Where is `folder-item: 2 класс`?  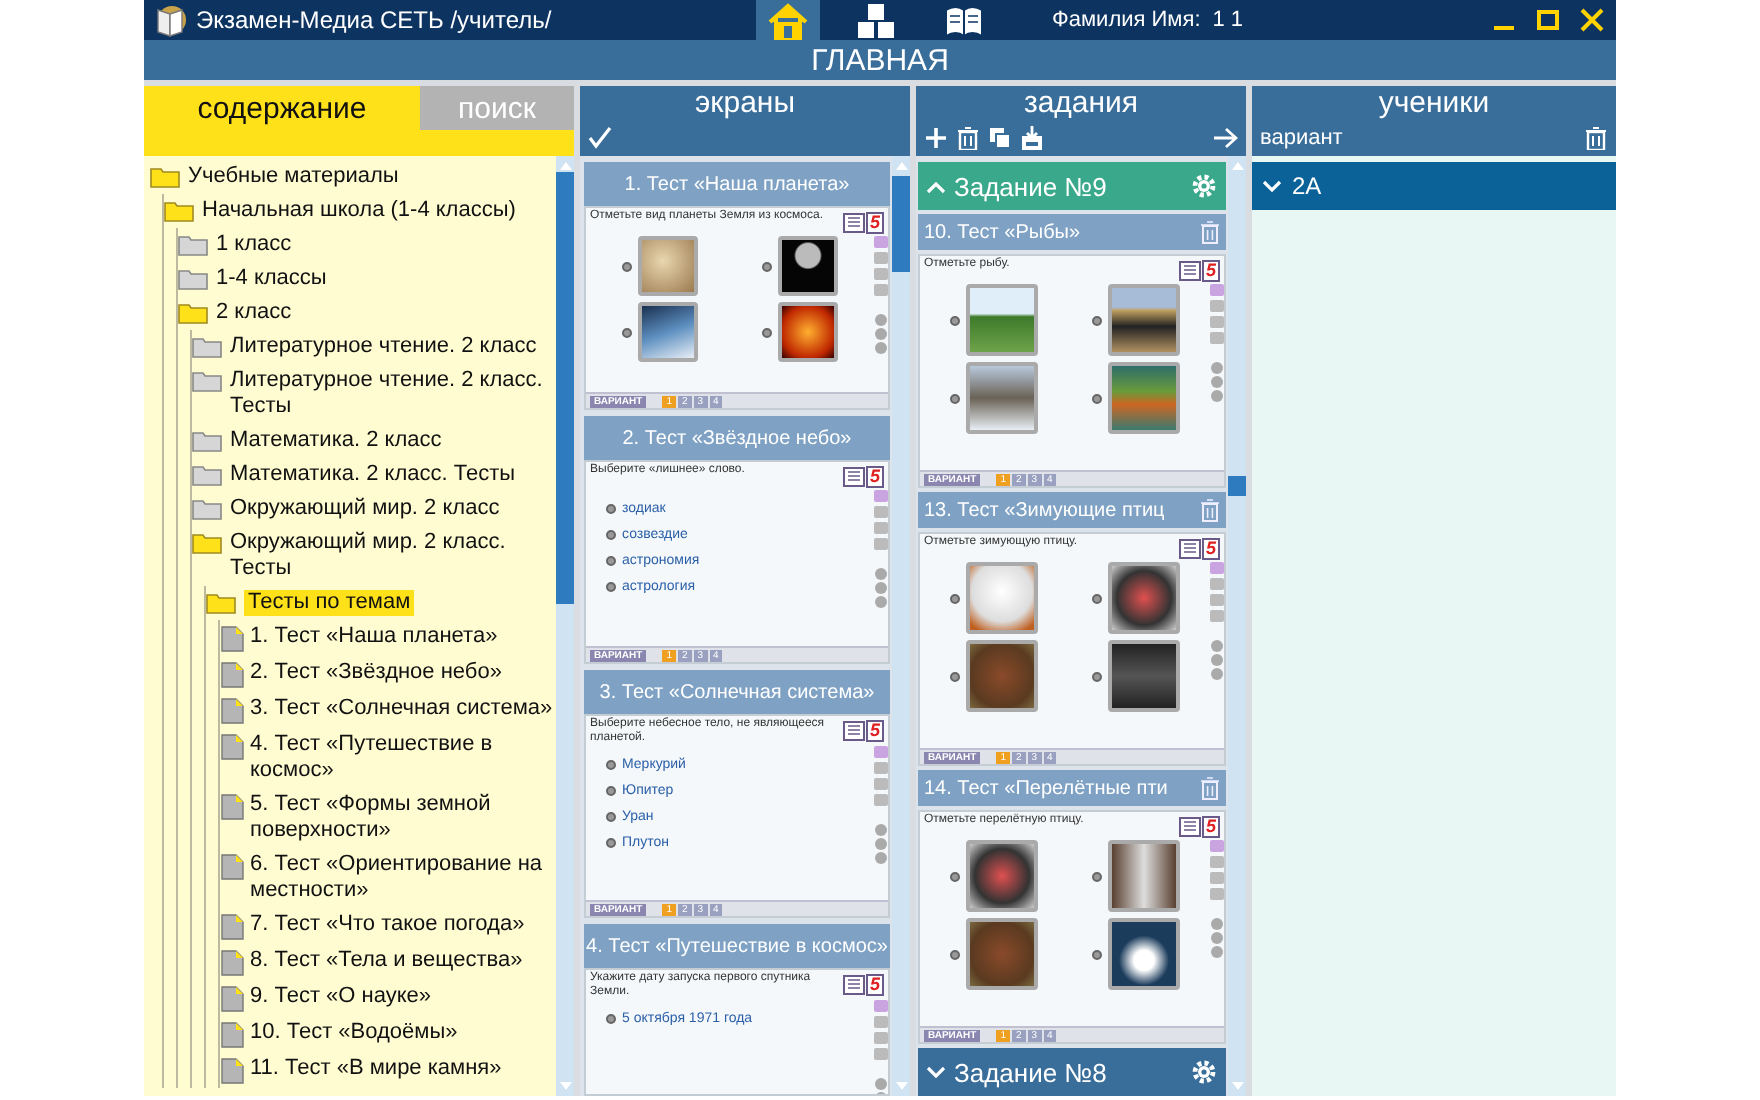 folder-item: 2 класс is located at coordinates (254, 313).